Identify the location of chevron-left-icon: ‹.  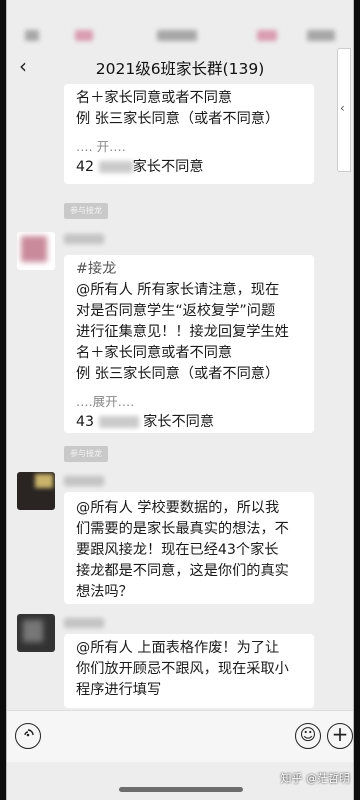
(342, 108).